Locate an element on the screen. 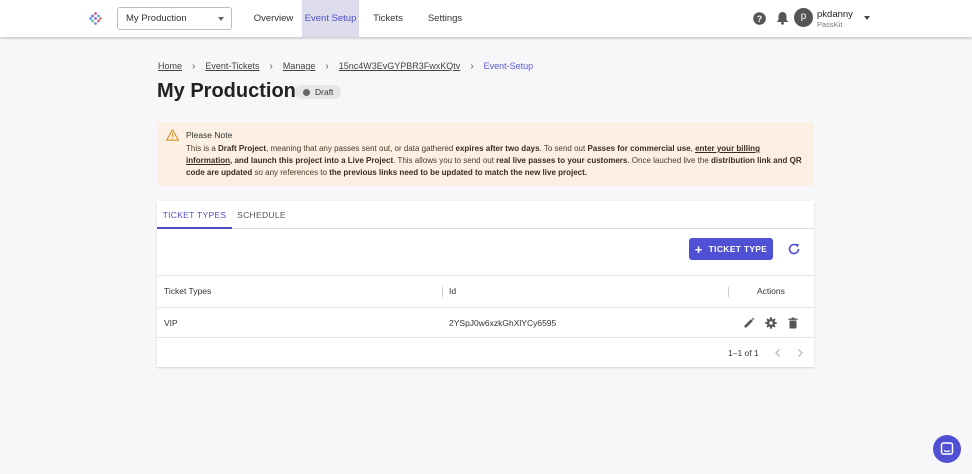 This screenshot has width=972, height=474. status-badge-label: Draft is located at coordinates (324, 92).